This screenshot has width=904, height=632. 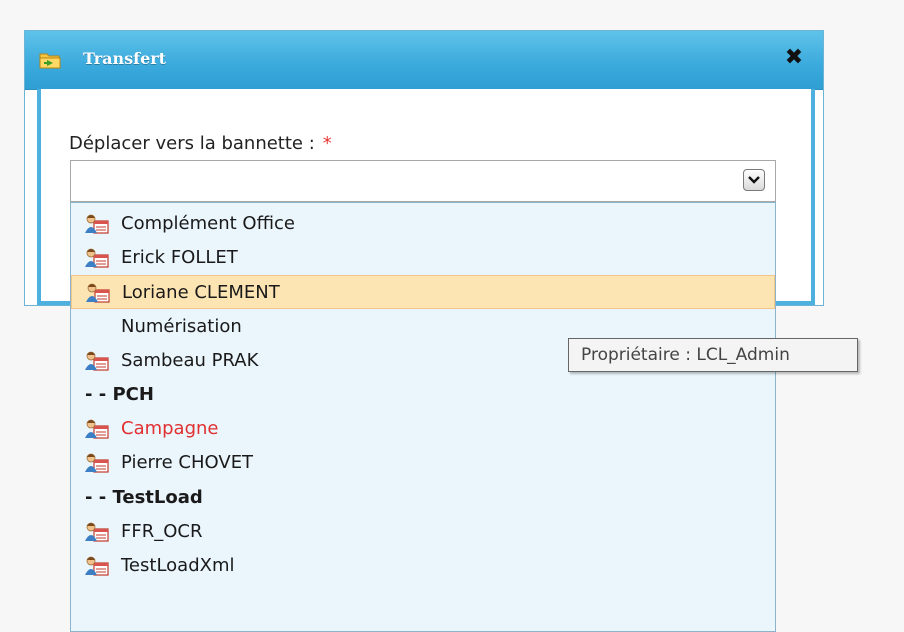 What do you see at coordinates (423, 181) in the screenshot?
I see `destination-select` at bounding box center [423, 181].